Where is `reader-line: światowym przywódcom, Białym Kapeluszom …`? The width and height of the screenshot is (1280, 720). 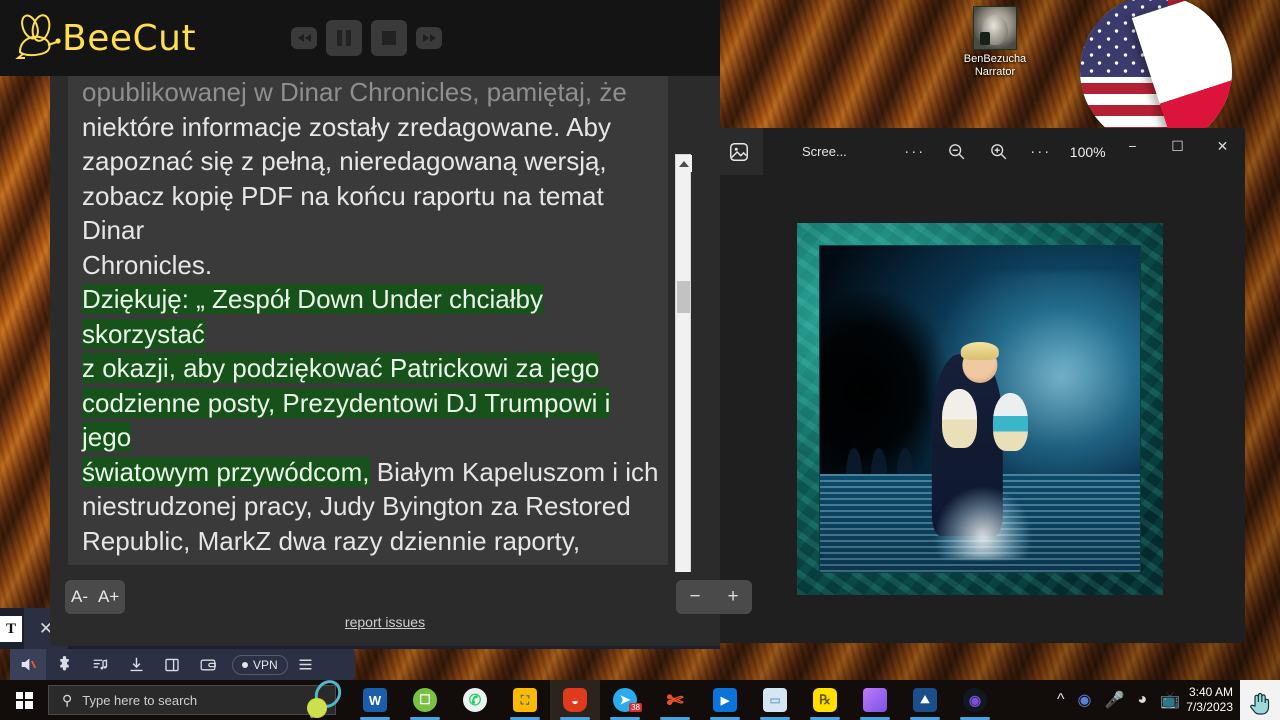
reader-line: światowym przywódcom, Białym Kapeluszom … is located at coordinates (373, 472).